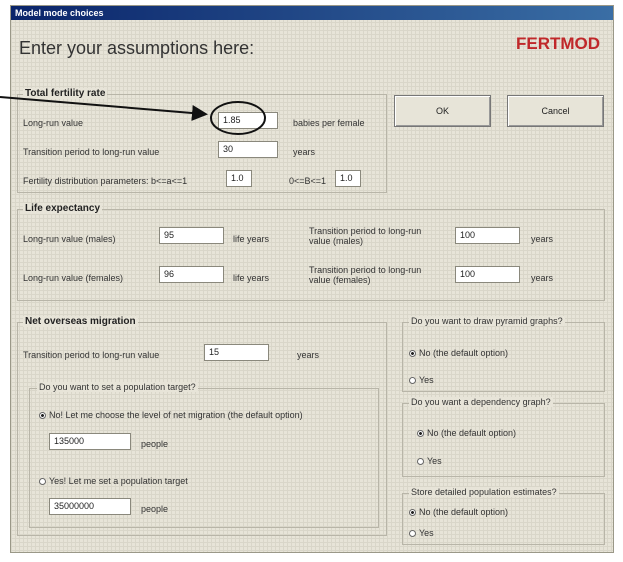 The image size is (623, 562). I want to click on annotation-overlay, so click(133, 115).